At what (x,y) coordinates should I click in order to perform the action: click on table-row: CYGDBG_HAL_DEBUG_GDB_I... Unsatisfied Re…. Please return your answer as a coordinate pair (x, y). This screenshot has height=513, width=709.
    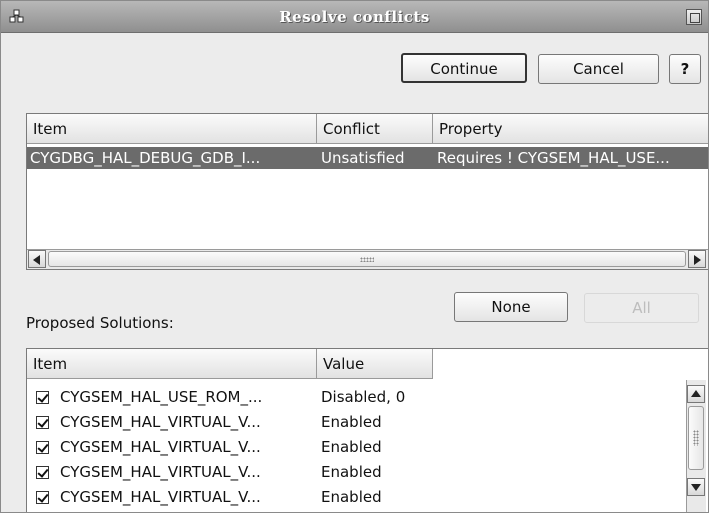
    Looking at the image, I should click on (367, 158).